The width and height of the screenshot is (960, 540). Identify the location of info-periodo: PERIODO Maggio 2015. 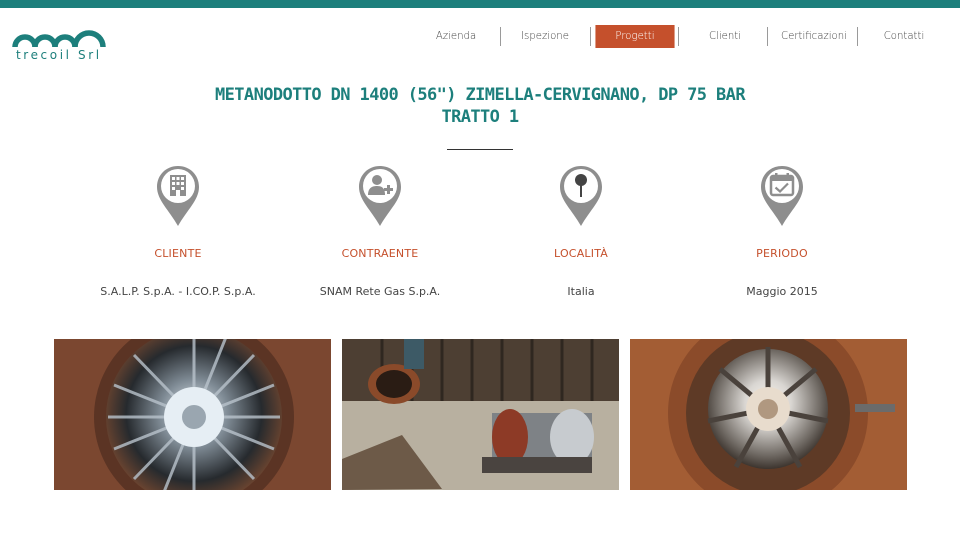
(782, 231).